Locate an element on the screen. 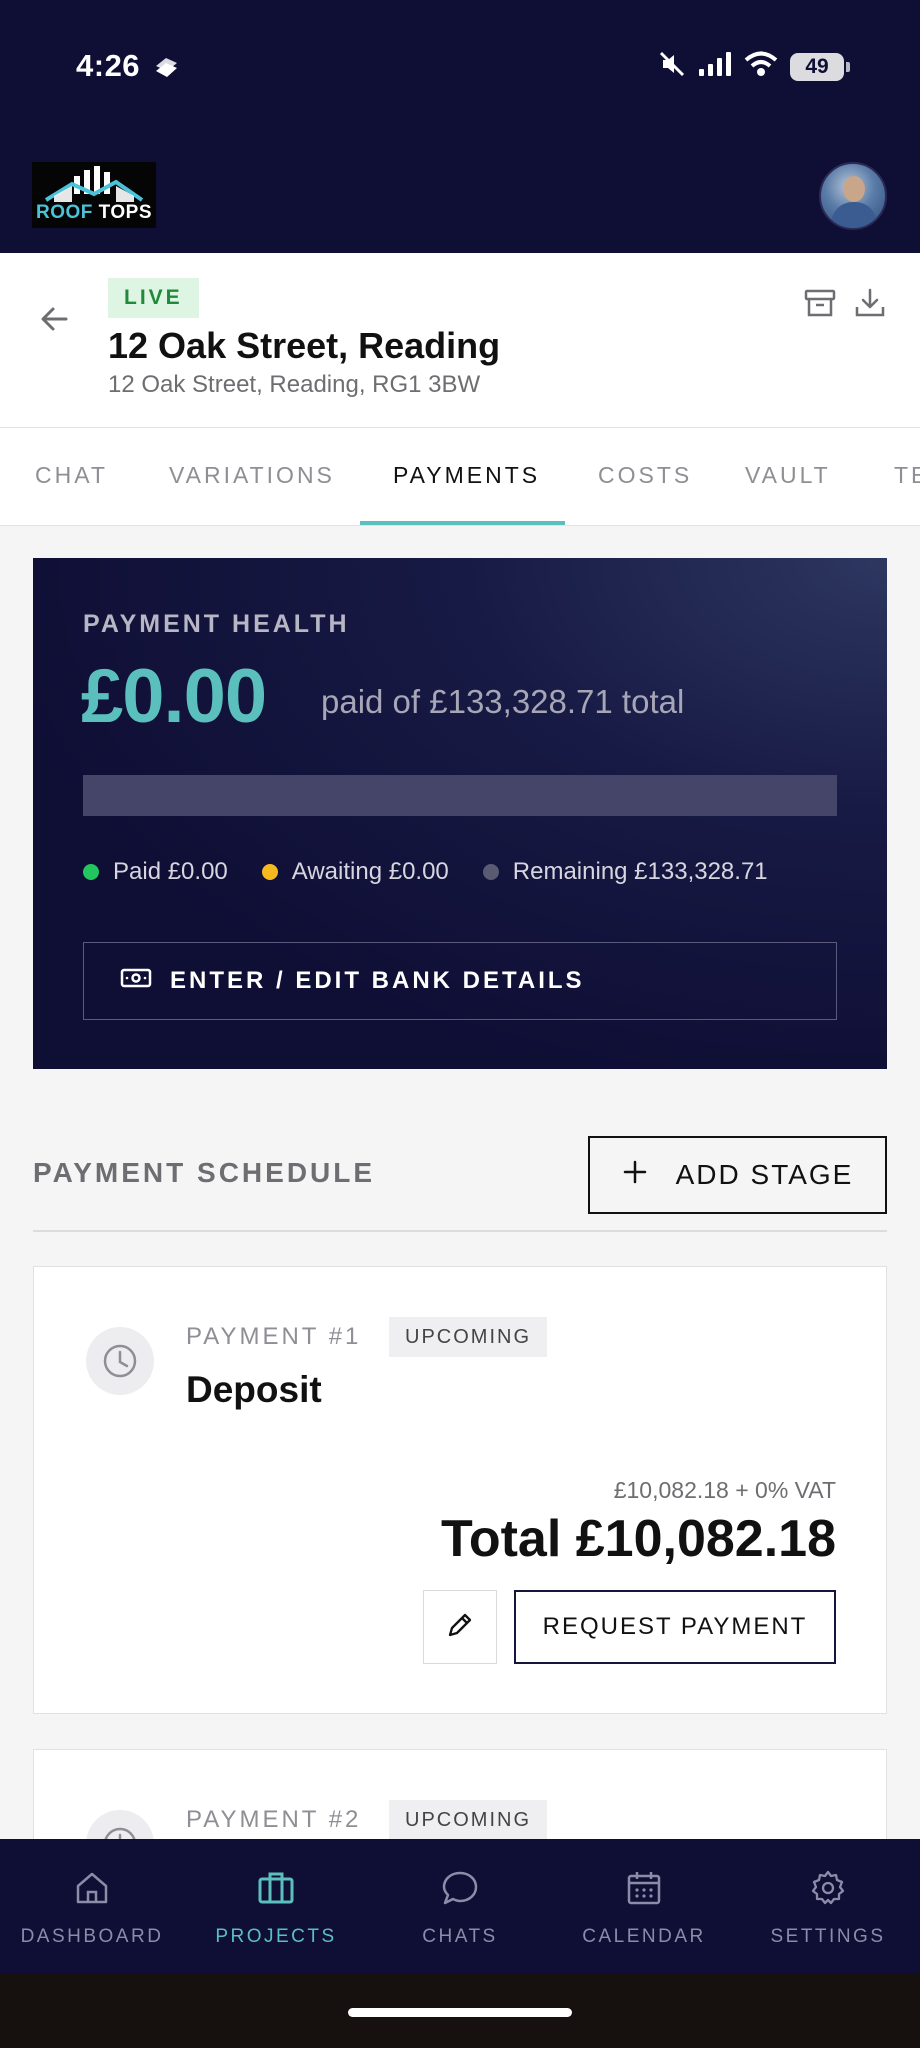 The height and width of the screenshot is (2048, 920). calendar-icon is located at coordinates (644, 1891).